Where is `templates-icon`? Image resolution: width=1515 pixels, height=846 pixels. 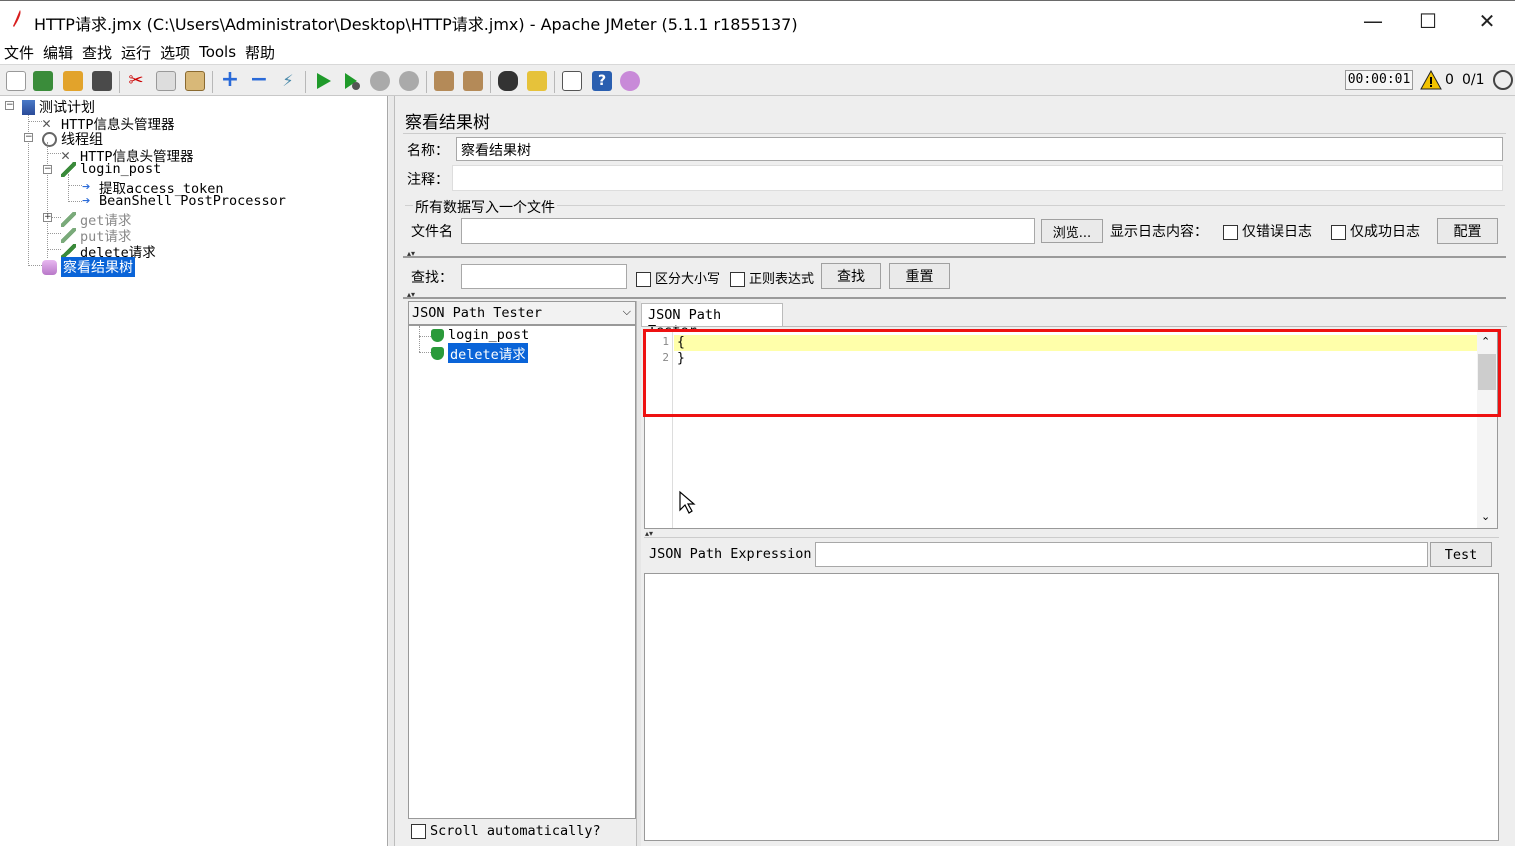 templates-icon is located at coordinates (43, 81).